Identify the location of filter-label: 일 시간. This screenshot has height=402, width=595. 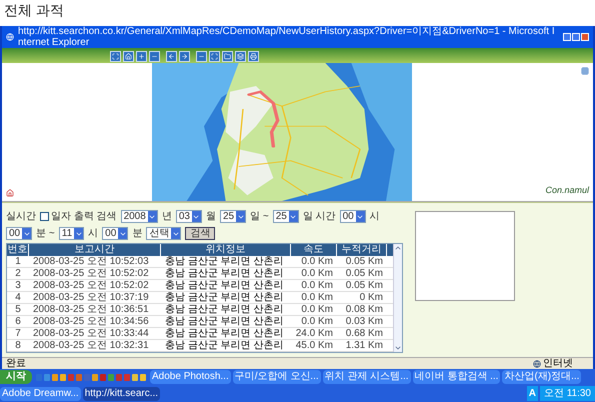
(319, 217).